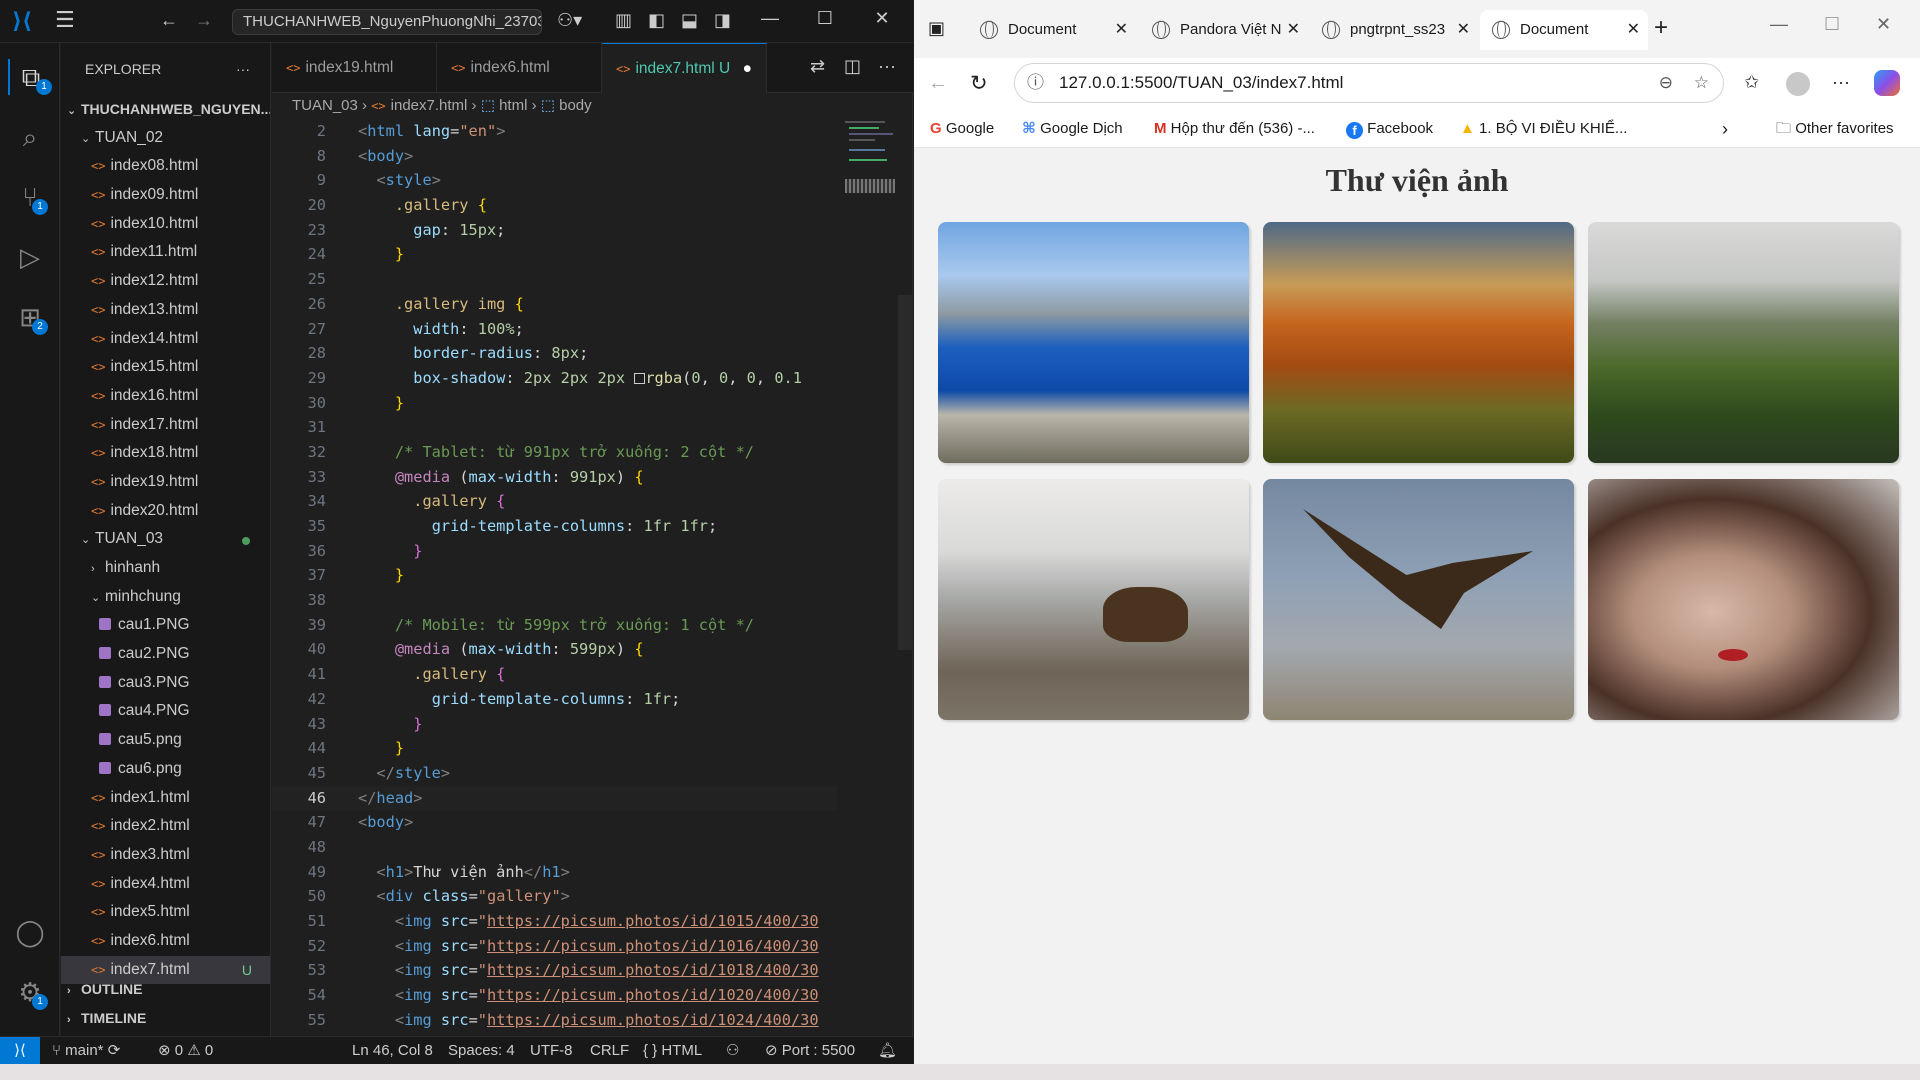  What do you see at coordinates (554, 526) in the screenshot?
I see `code-line: 35 grid-template-columns: 1fr 1fr;` at bounding box center [554, 526].